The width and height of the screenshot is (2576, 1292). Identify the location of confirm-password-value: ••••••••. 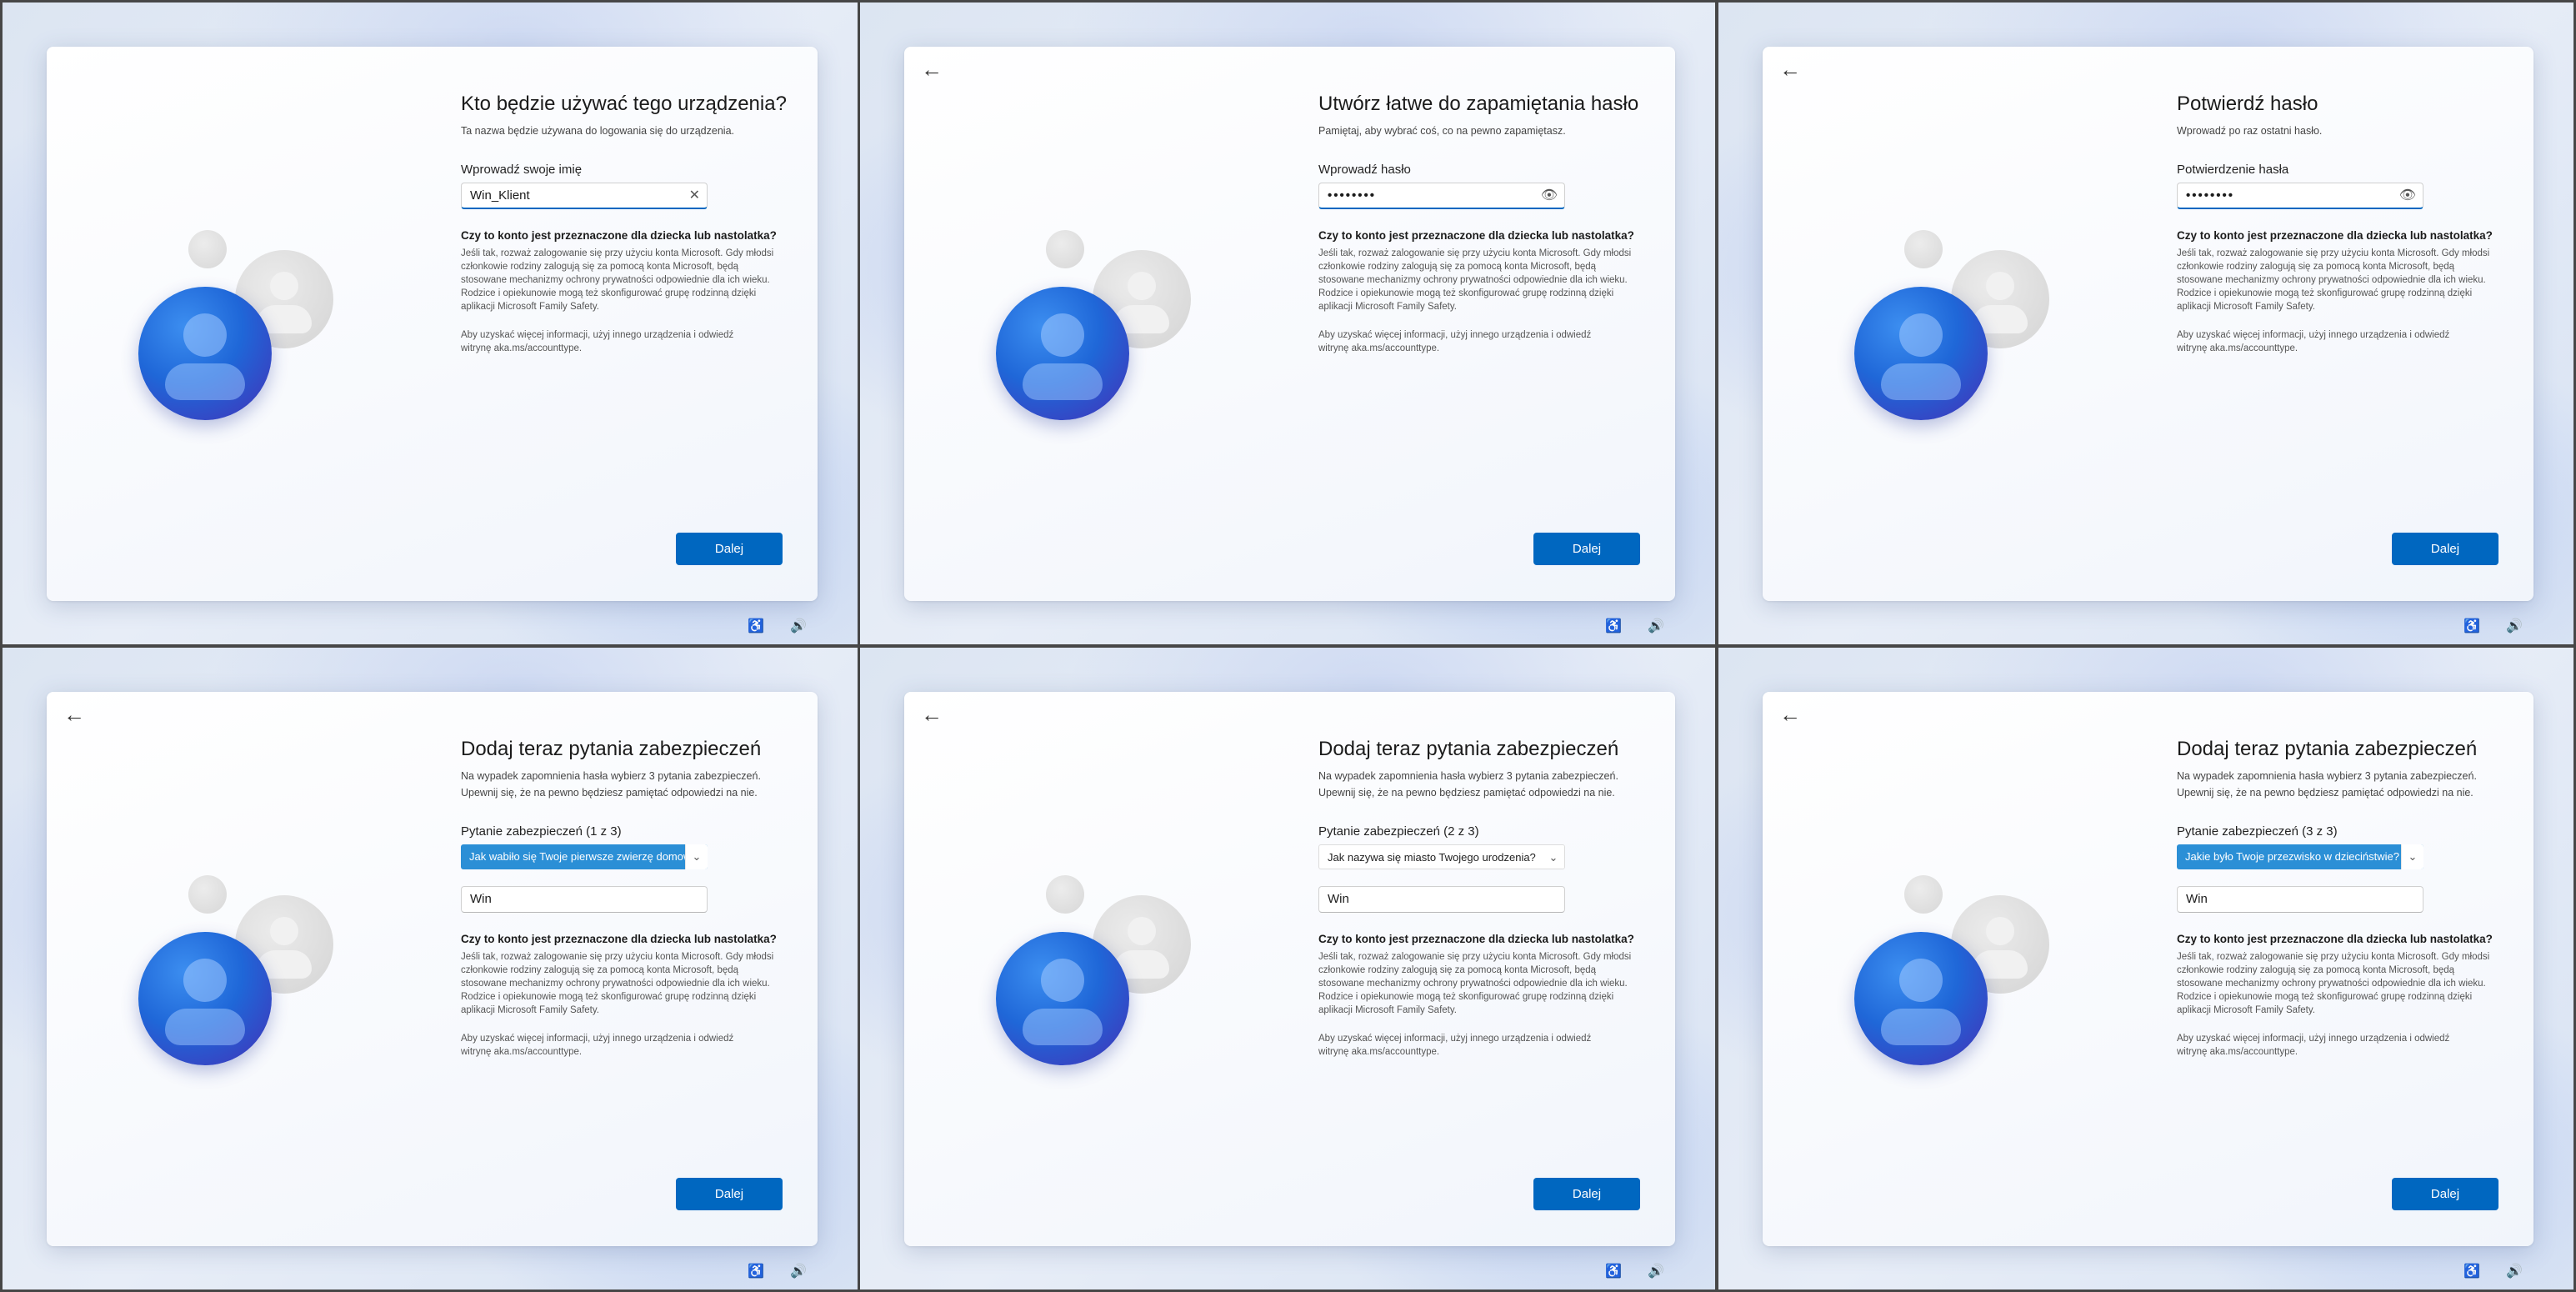
(2211, 195).